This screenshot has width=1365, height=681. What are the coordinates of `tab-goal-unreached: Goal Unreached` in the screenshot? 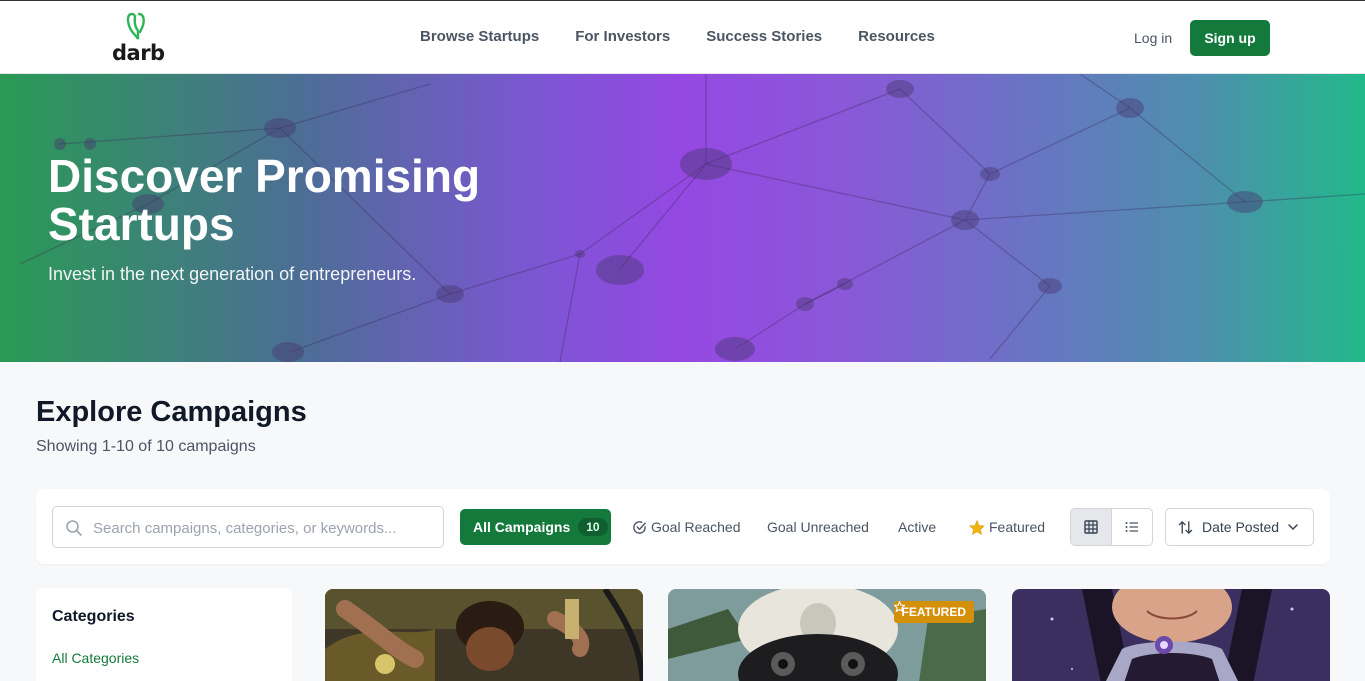 It's located at (818, 527).